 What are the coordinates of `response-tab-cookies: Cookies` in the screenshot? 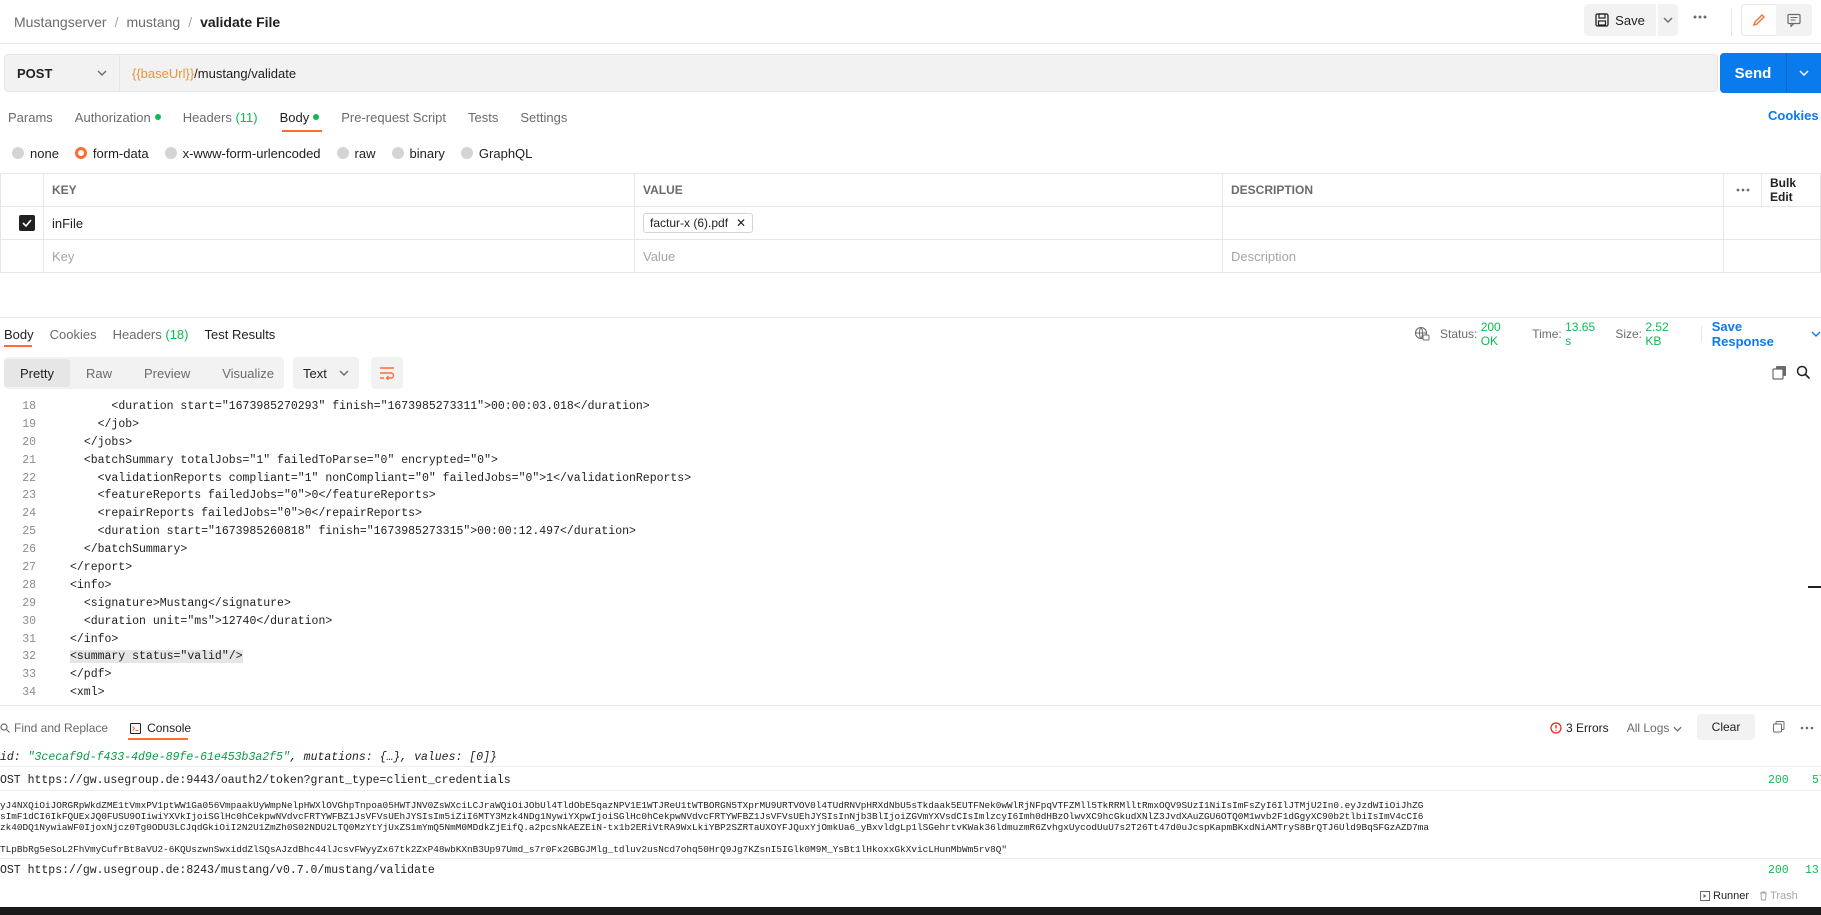 It's located at (73, 334).